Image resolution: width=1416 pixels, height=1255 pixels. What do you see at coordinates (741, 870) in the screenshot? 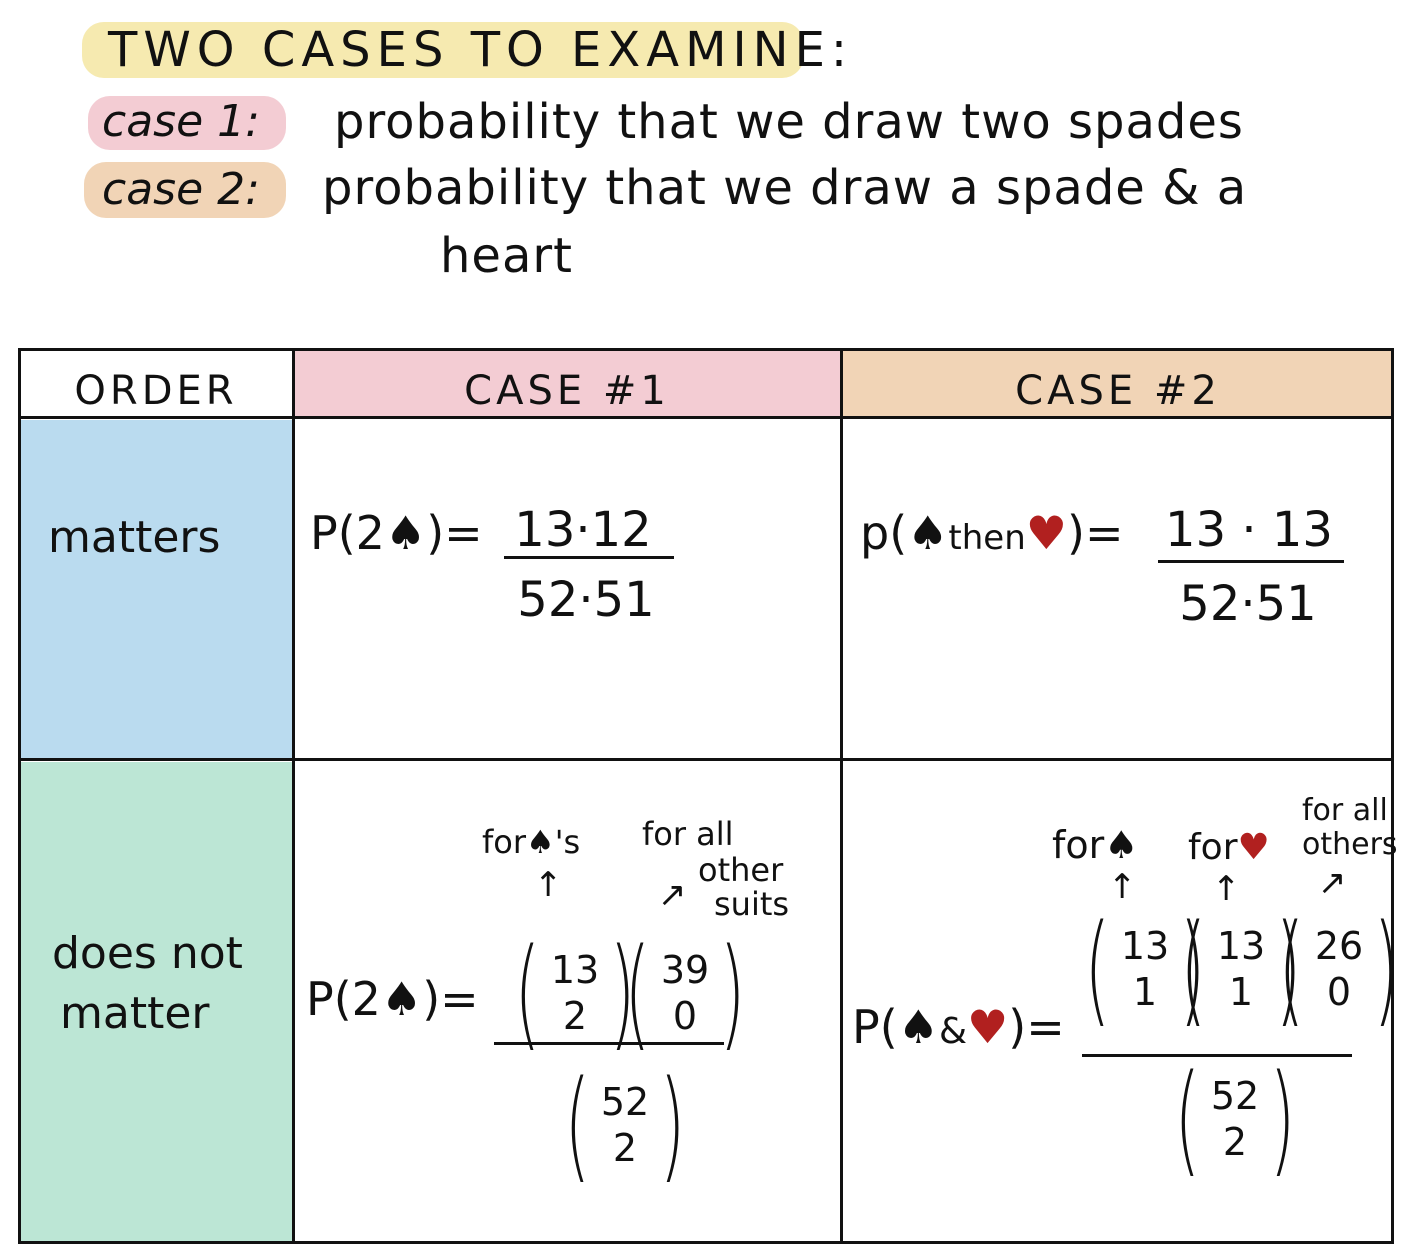
I see `c1-note-others-line2: other` at bounding box center [741, 870].